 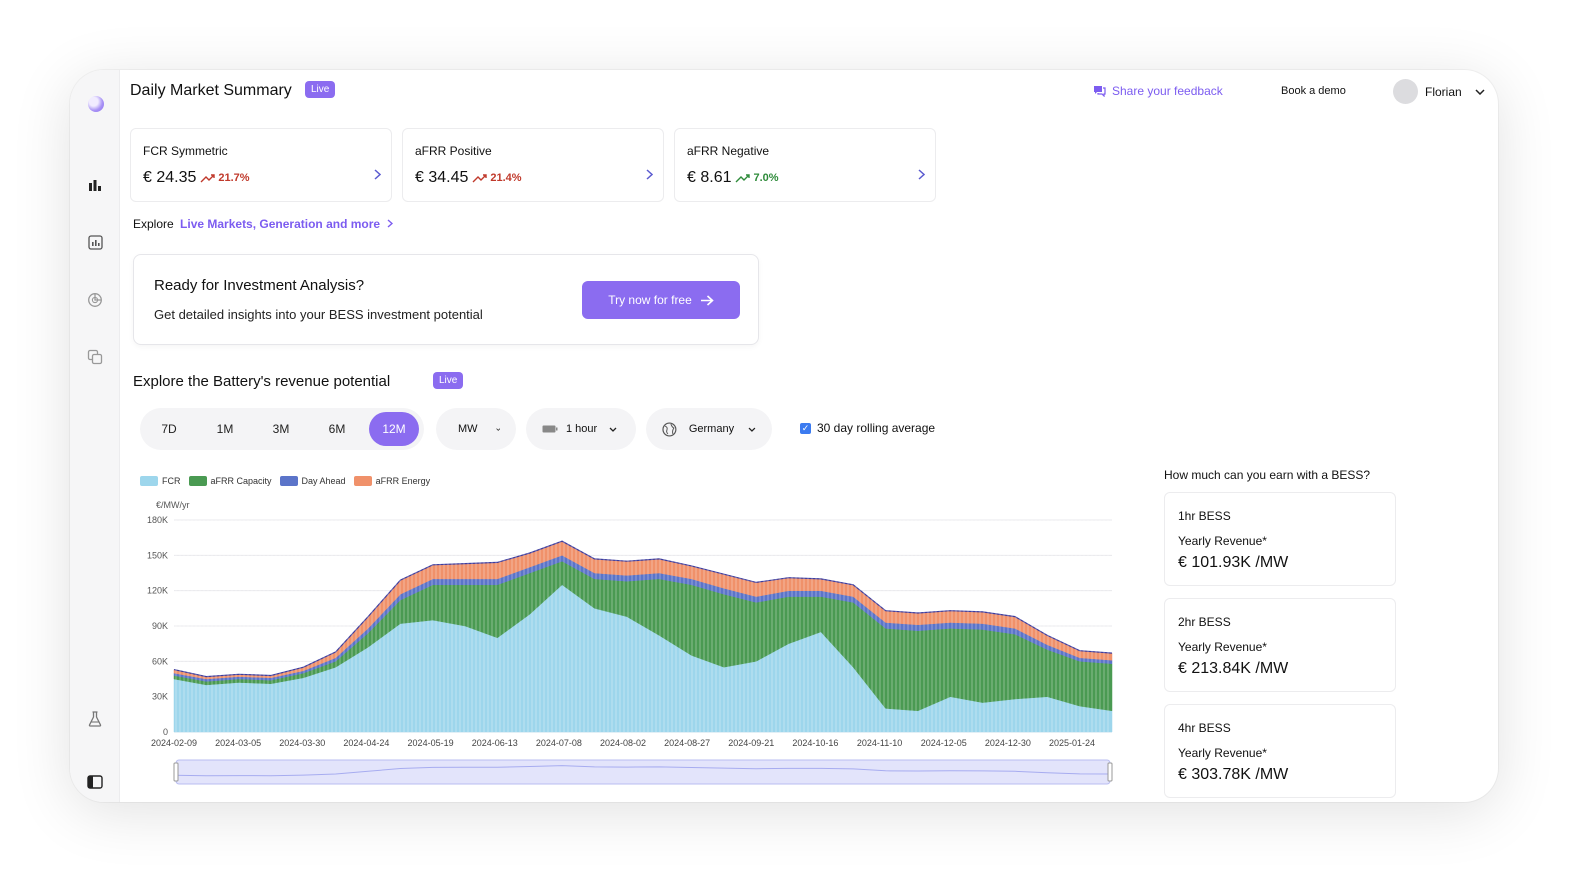 What do you see at coordinates (711, 429) in the screenshot?
I see `country-select-value: Germany` at bounding box center [711, 429].